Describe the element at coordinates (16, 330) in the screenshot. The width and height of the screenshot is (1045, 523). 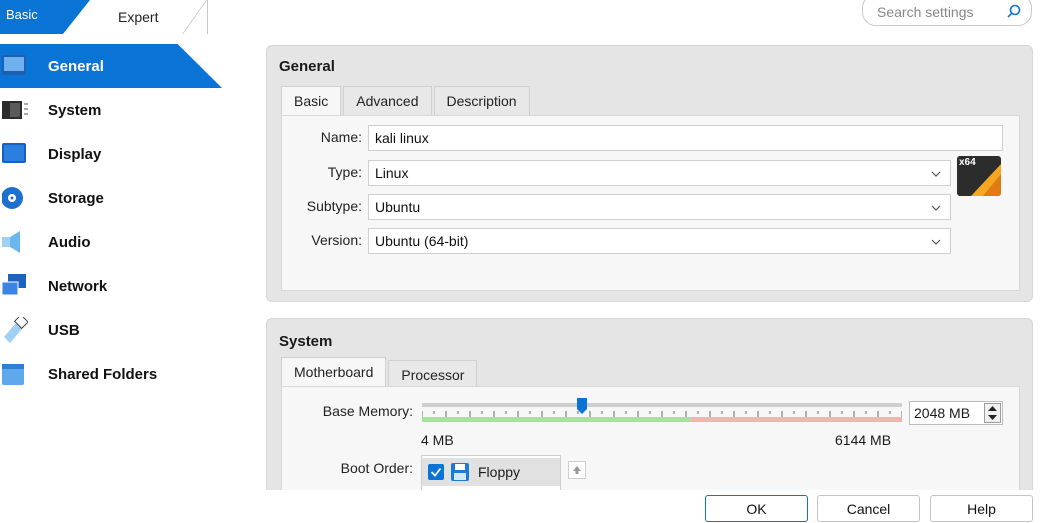
I see `usb-icon` at that location.